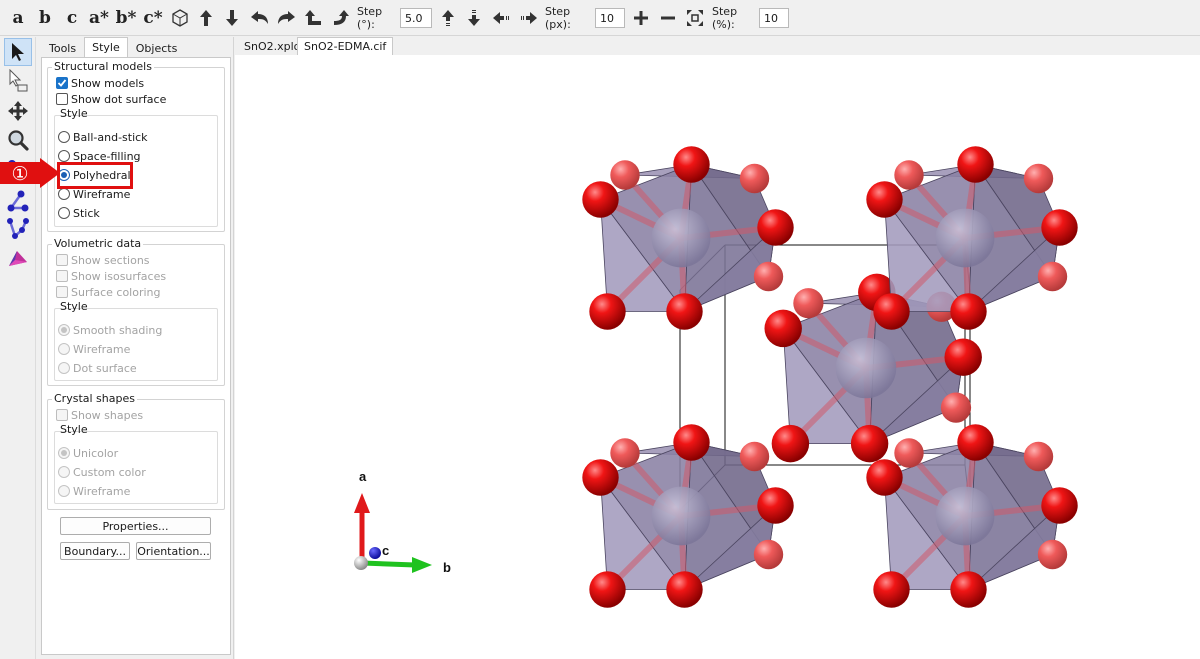  I want to click on stick-label: Stick, so click(86, 213).